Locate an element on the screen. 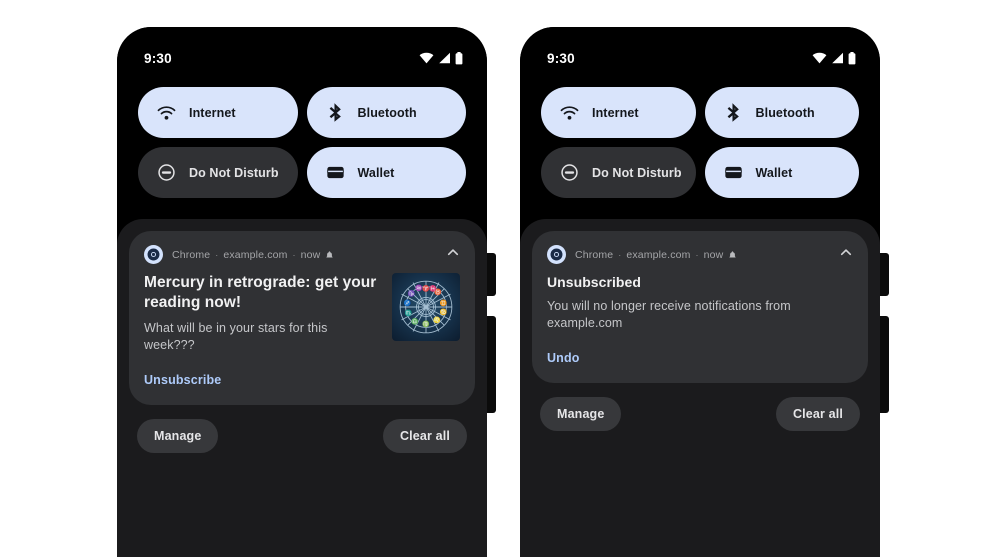 This screenshot has height=557, width=990. unsubscribe-link: Unsubscribe is located at coordinates (182, 380).